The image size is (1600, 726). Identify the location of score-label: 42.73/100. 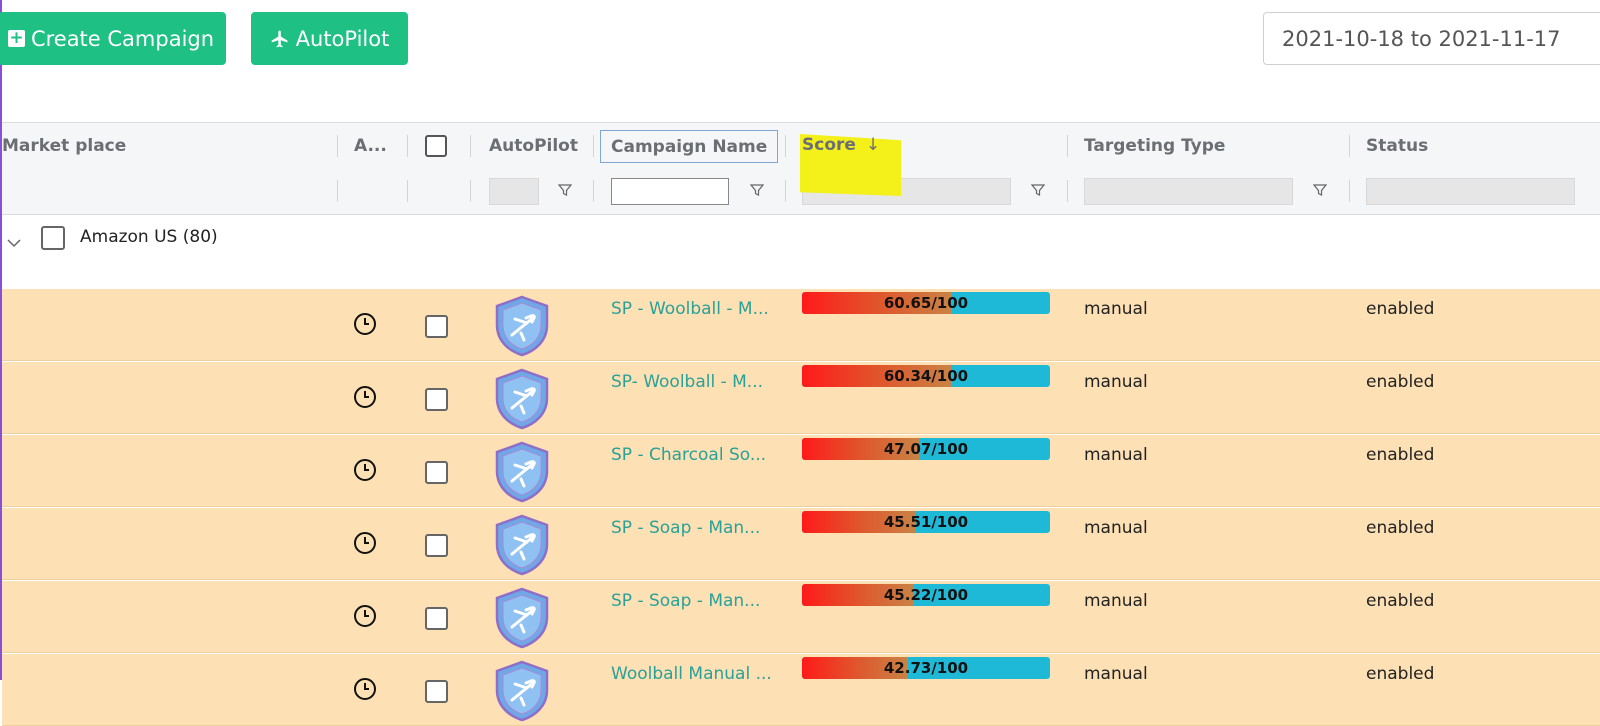
(926, 668).